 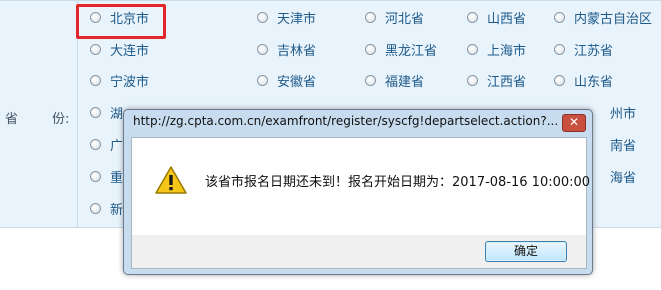 I want to click on province-option-label: 上海市, so click(x=507, y=51).